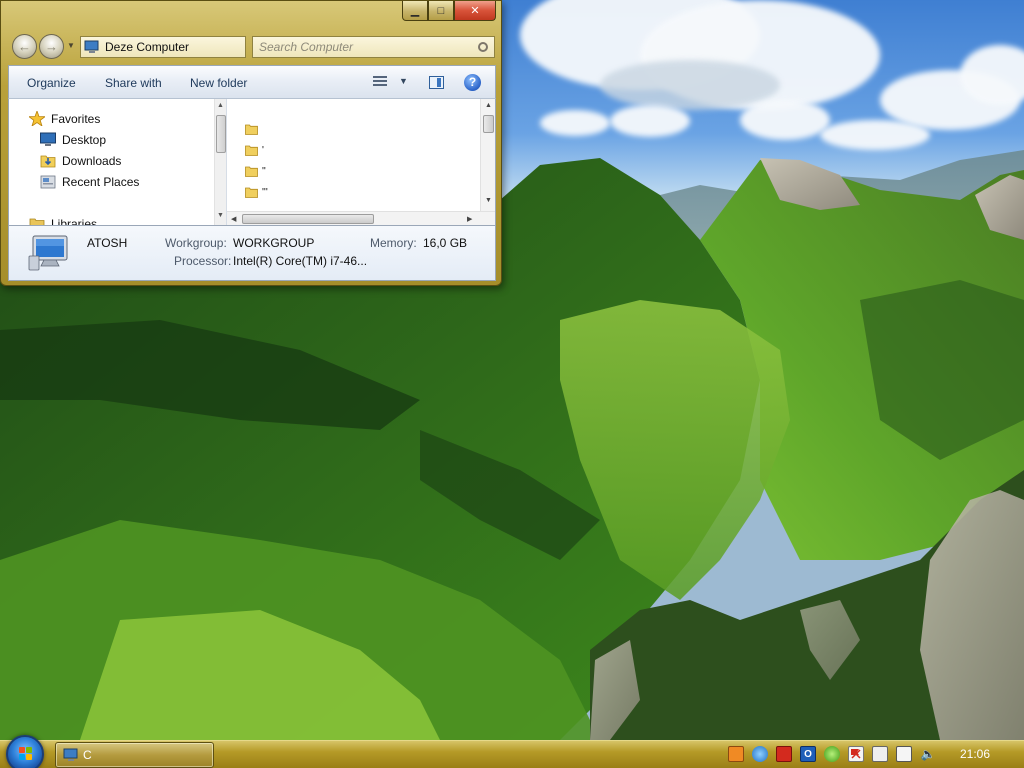 The height and width of the screenshot is (768, 1024). Describe the element at coordinates (264, 171) in the screenshot. I see `folder-name: ''` at that location.